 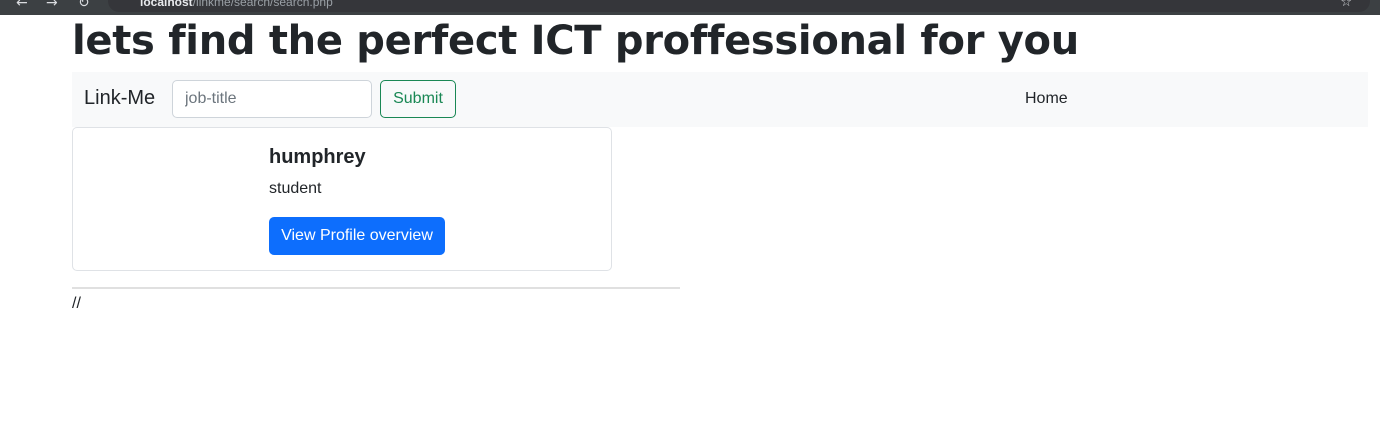 I want to click on navbar: Link-Me Submit Home, so click(x=720, y=99).